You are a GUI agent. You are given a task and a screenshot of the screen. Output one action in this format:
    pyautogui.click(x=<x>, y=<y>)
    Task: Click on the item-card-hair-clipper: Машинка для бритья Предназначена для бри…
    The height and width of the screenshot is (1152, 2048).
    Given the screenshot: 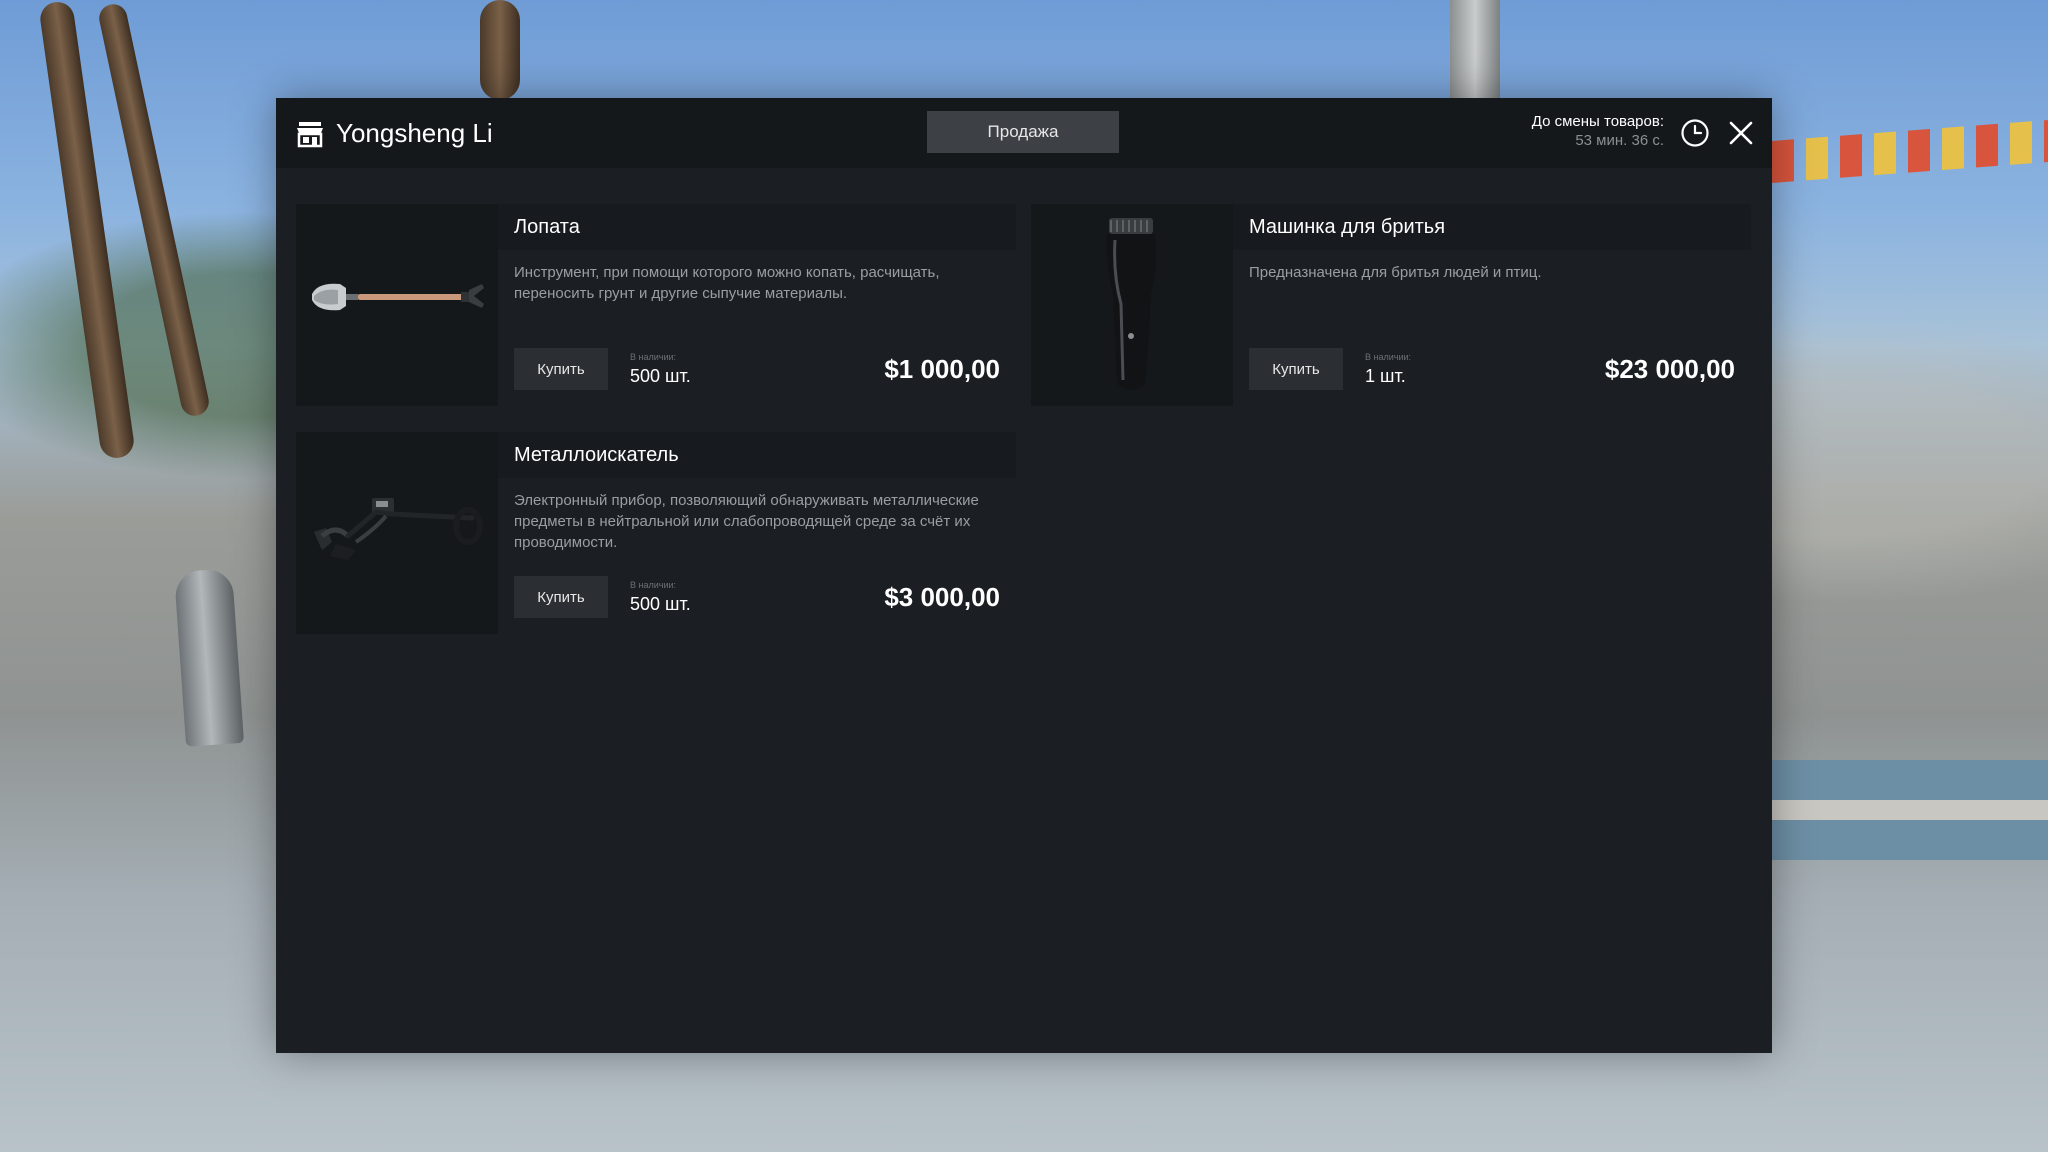 What is the action you would take?
    pyautogui.click(x=1391, y=305)
    